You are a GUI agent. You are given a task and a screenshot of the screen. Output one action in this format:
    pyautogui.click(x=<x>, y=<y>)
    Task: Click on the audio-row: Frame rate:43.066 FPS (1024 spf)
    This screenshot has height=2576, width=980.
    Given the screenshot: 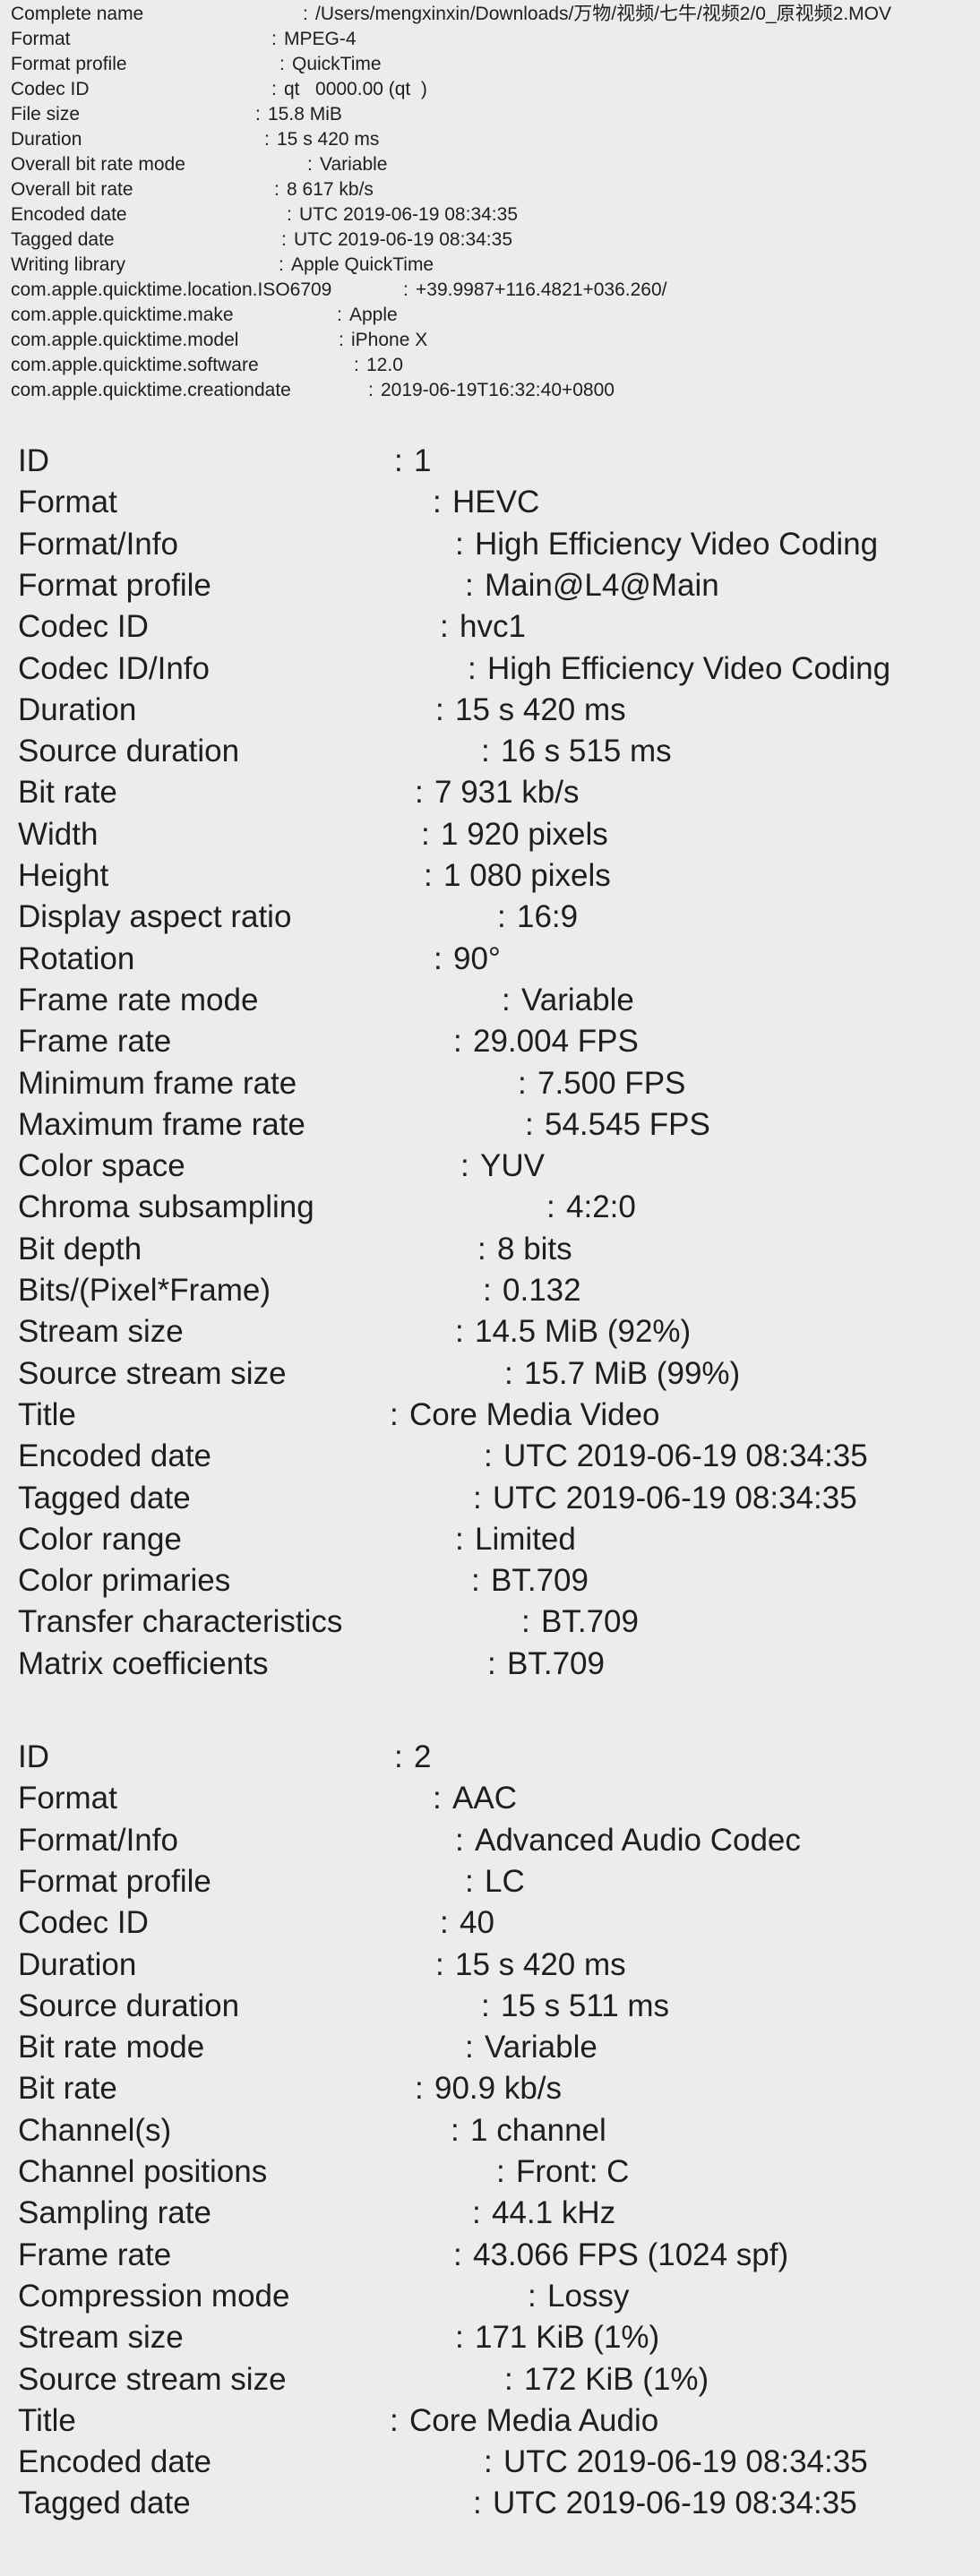 What is the action you would take?
    pyautogui.click(x=499, y=2255)
    